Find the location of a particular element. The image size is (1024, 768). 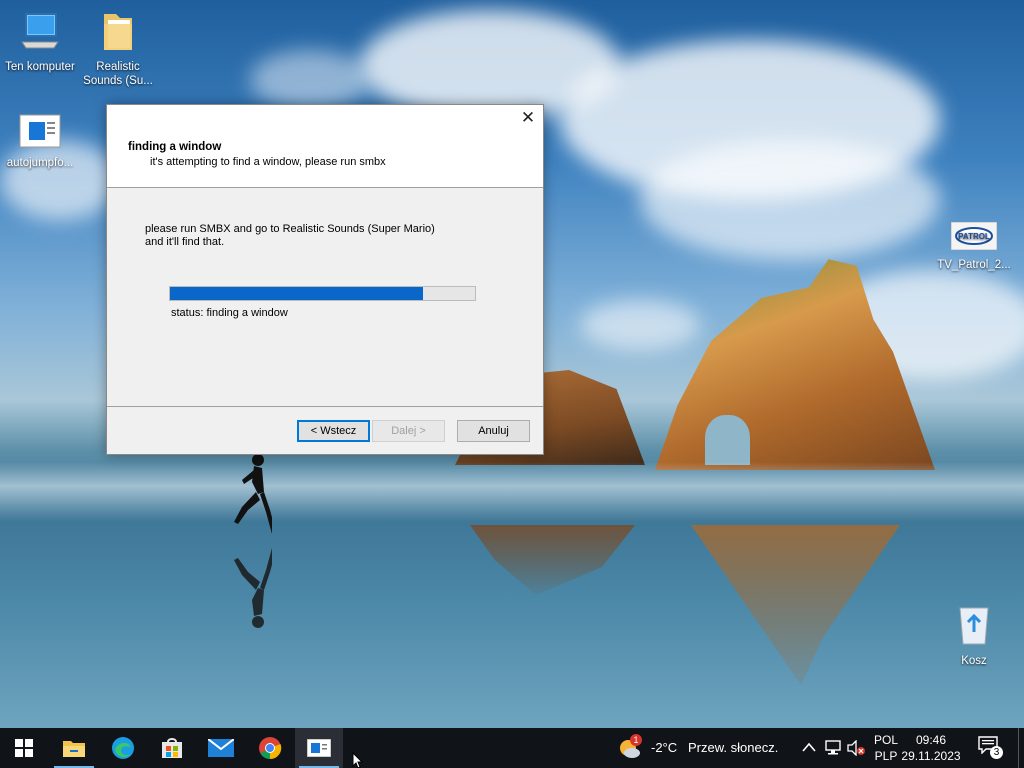

tv-patrol-logo-icon: PATROL is located at coordinates (974, 236).